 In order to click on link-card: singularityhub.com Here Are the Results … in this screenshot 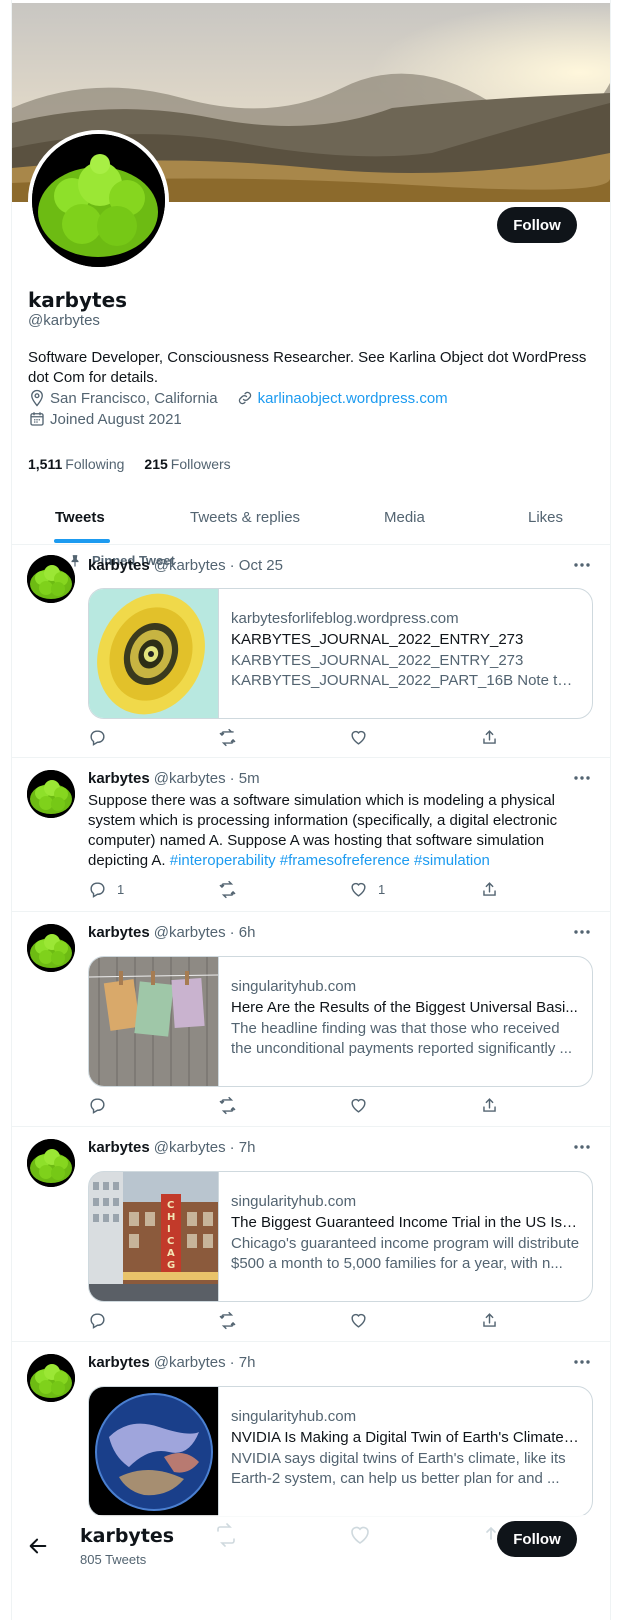, I will do `click(340, 1021)`.